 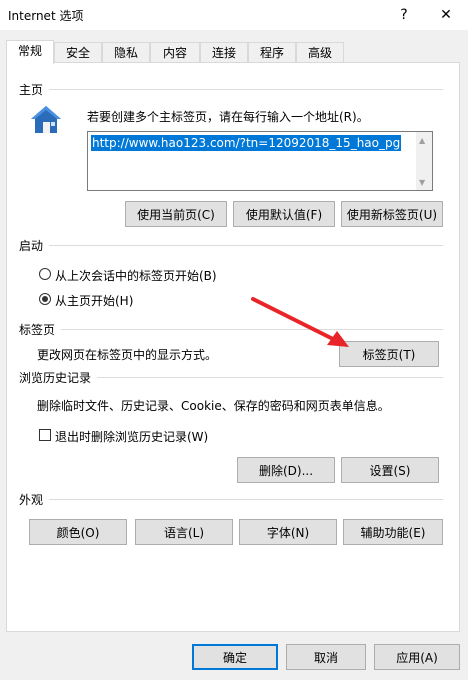 What do you see at coordinates (300, 322) in the screenshot?
I see `red-arrow-icon` at bounding box center [300, 322].